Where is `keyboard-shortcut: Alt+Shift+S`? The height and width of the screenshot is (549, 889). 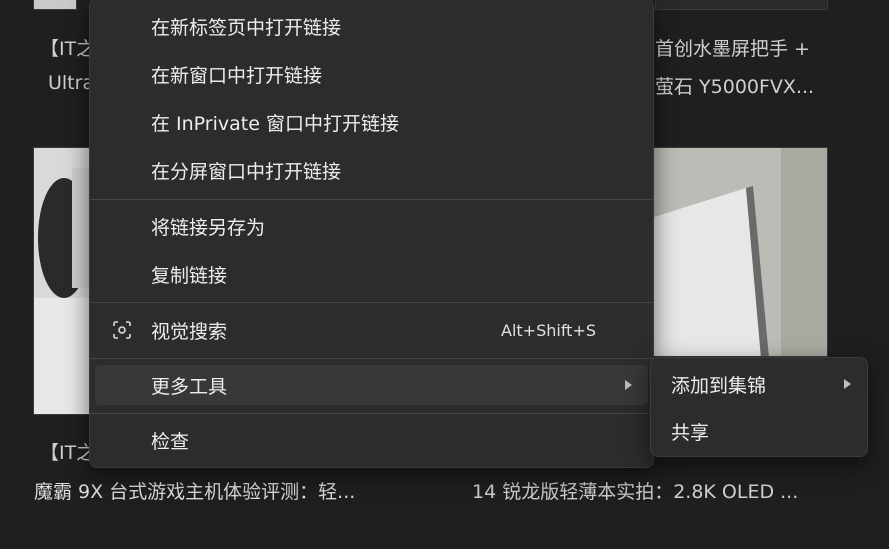 keyboard-shortcut: Alt+Shift+S is located at coordinates (548, 330).